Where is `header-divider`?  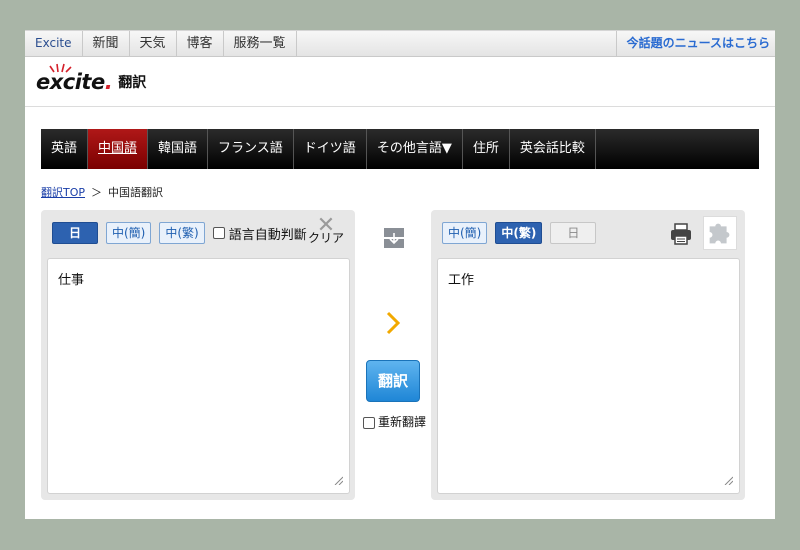 header-divider is located at coordinates (400, 106).